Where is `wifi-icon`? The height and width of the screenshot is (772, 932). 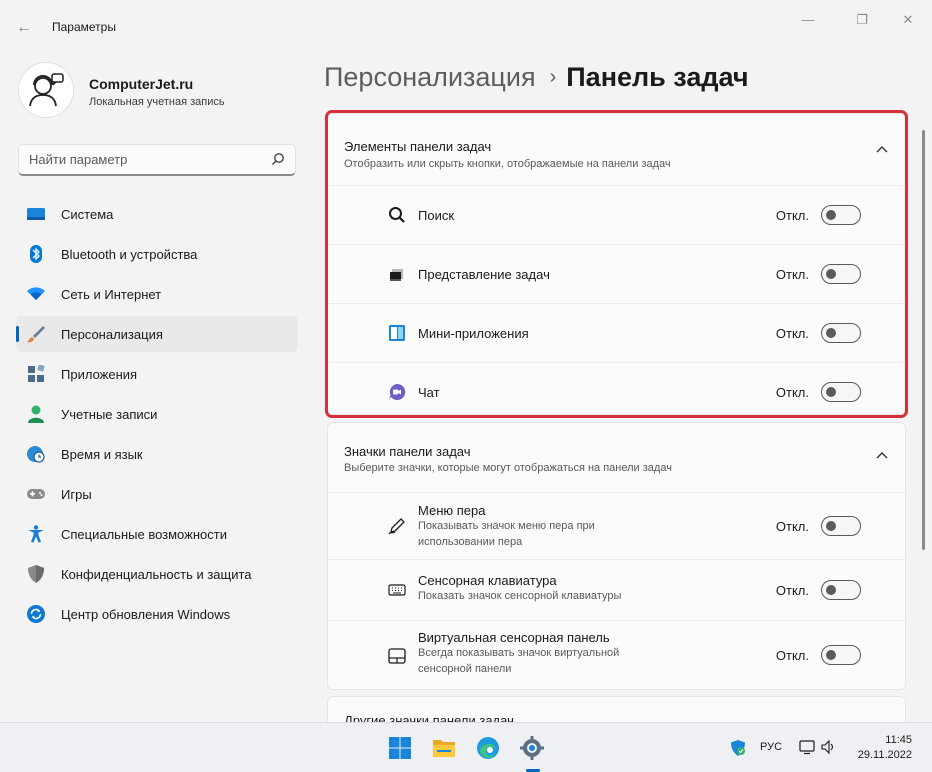
wifi-icon is located at coordinates (36, 293).